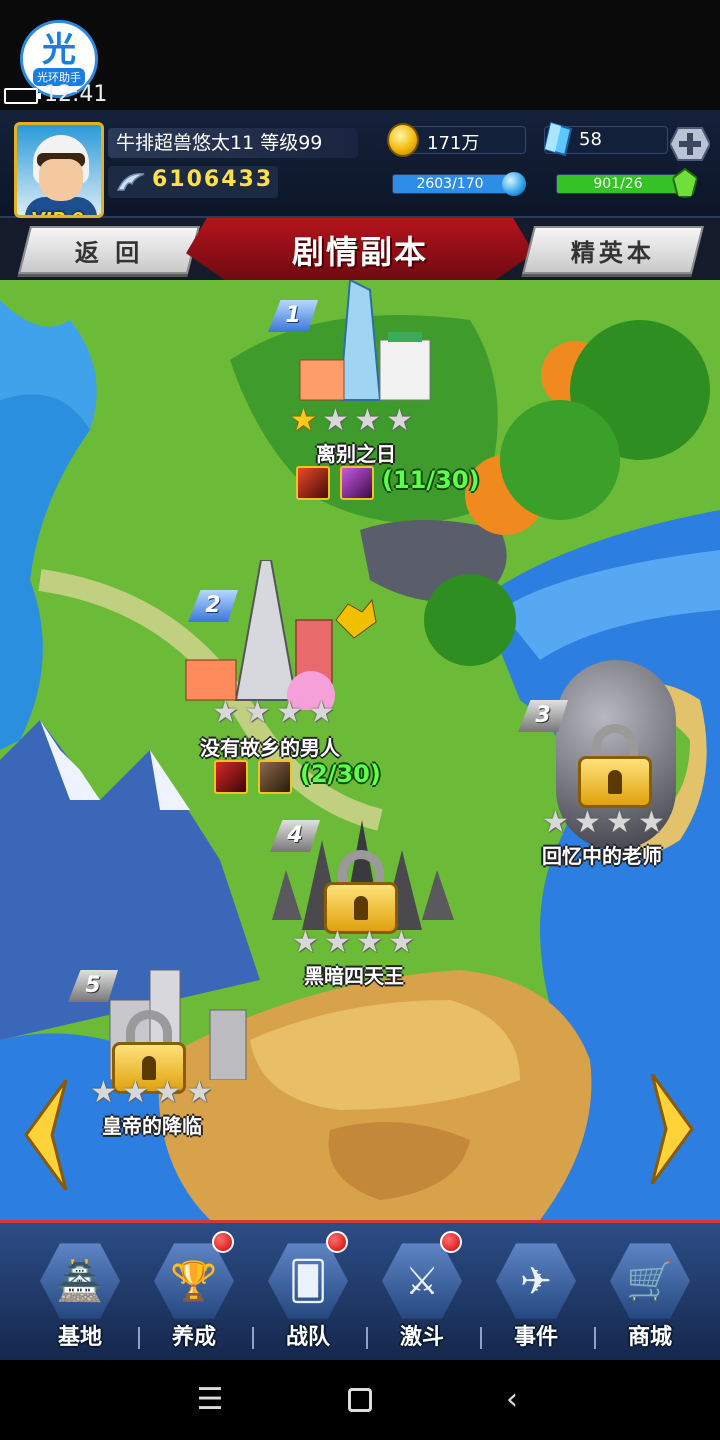 The height and width of the screenshot is (1440, 720). Describe the element at coordinates (354, 976) in the screenshot. I see `stage-4-name: 黑暗四天王` at that location.